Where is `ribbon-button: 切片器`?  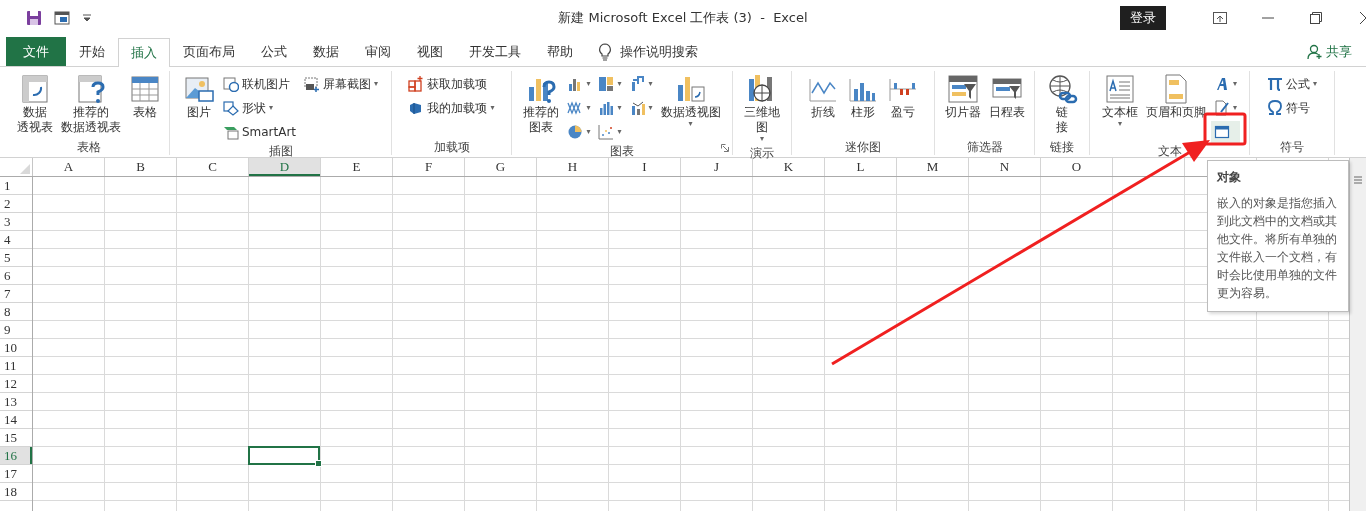
ribbon-button: 切片器 is located at coordinates (962, 96).